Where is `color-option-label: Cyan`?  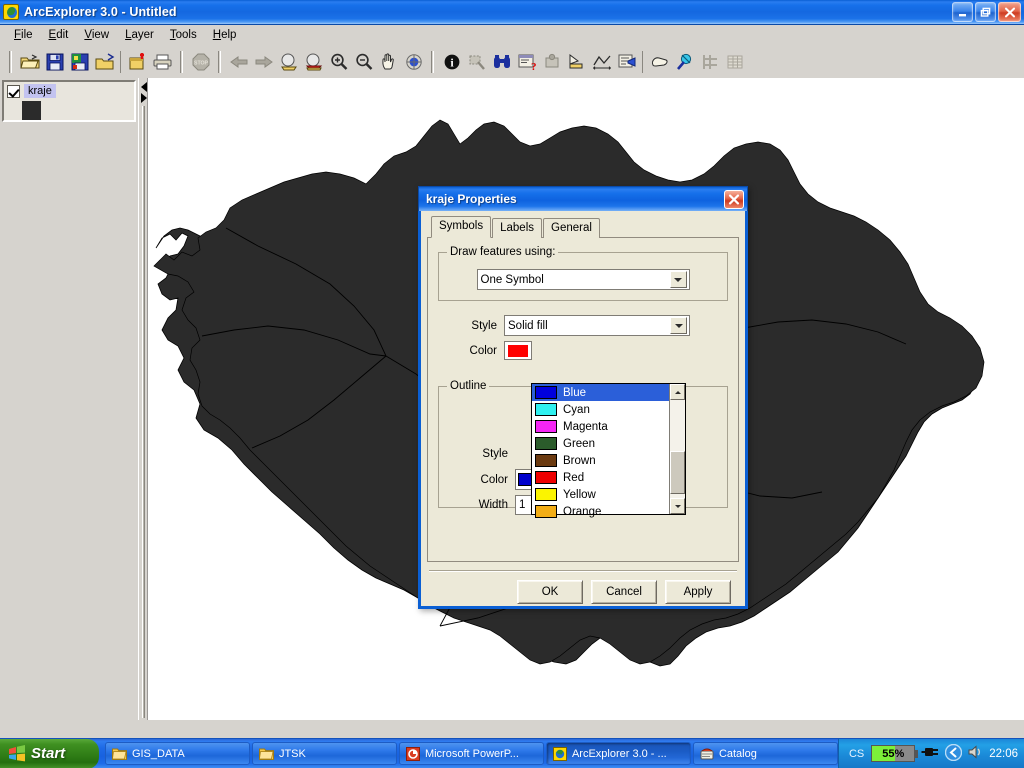 color-option-label: Cyan is located at coordinates (576, 409).